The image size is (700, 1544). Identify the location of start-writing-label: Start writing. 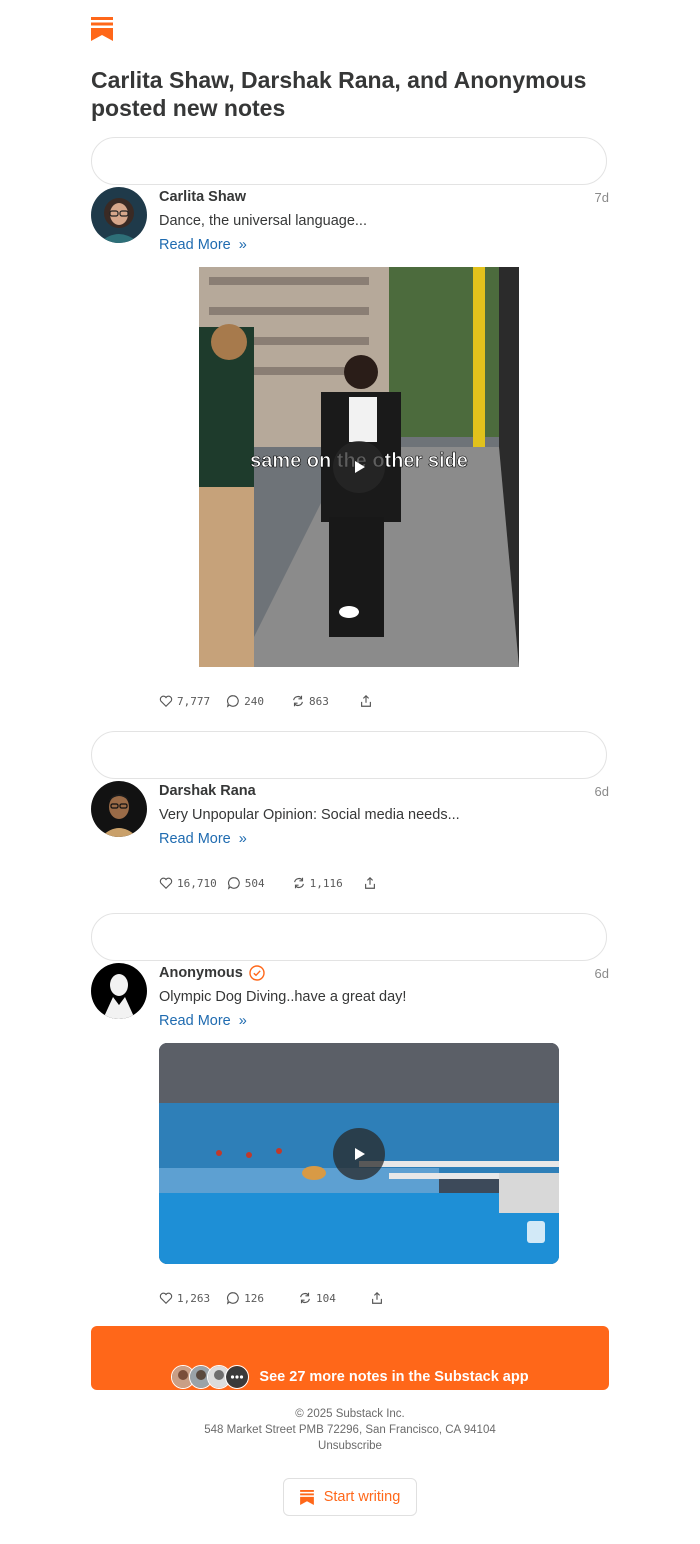
(362, 1497).